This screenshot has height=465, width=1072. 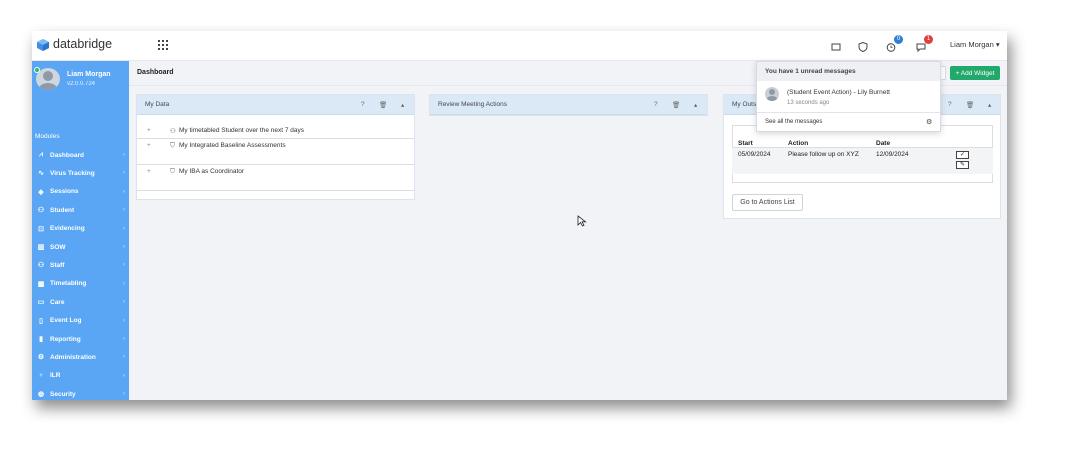 I want to click on bar-chart-icon: ▮, so click(x=41, y=339).